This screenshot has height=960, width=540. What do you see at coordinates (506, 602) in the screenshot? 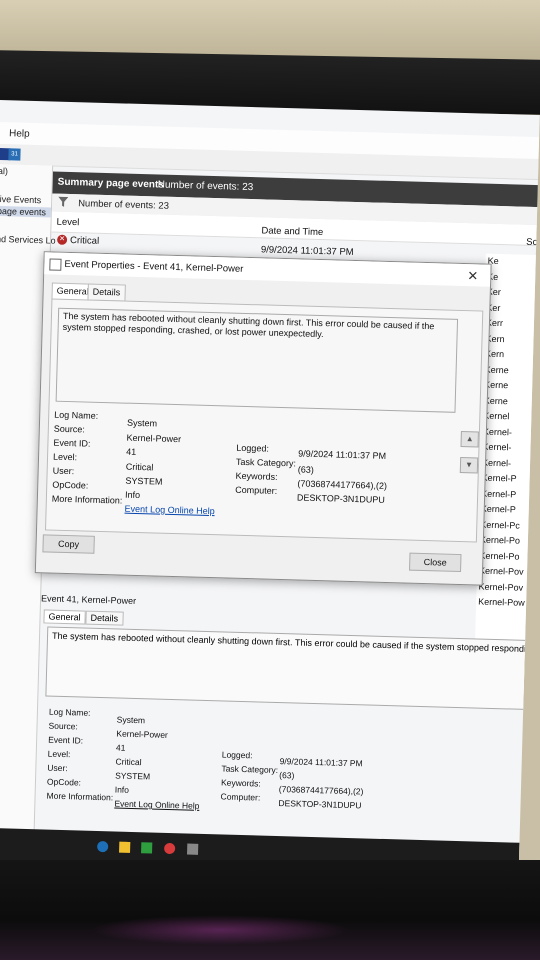
I see `source-cell: Kernel-Pow` at bounding box center [506, 602].